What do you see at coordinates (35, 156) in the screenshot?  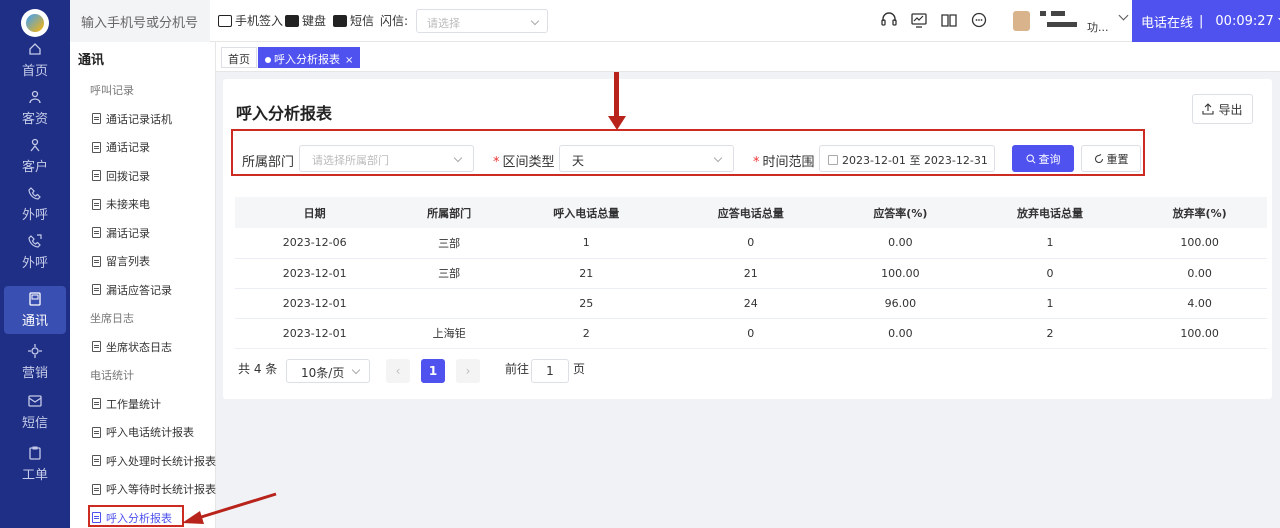 I see `nav-item-2: 客户` at bounding box center [35, 156].